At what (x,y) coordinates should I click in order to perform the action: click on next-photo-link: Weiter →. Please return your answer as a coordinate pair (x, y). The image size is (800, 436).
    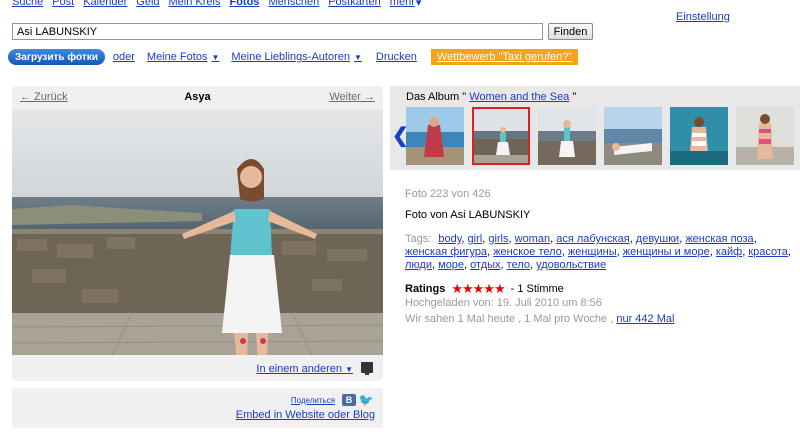
    Looking at the image, I should click on (352, 97).